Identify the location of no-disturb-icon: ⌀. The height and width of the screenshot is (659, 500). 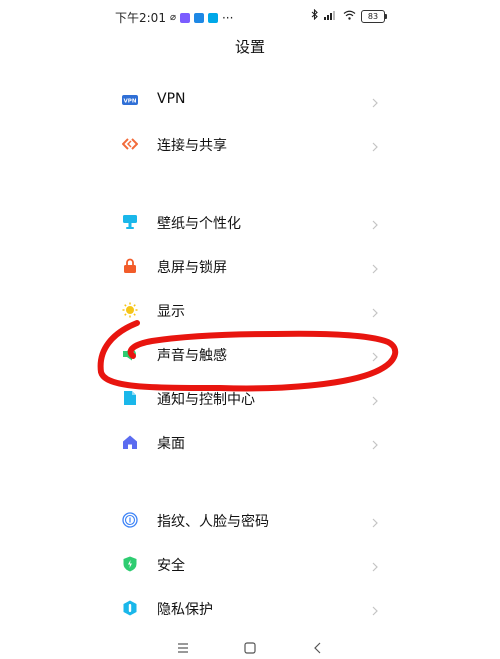
(172, 17).